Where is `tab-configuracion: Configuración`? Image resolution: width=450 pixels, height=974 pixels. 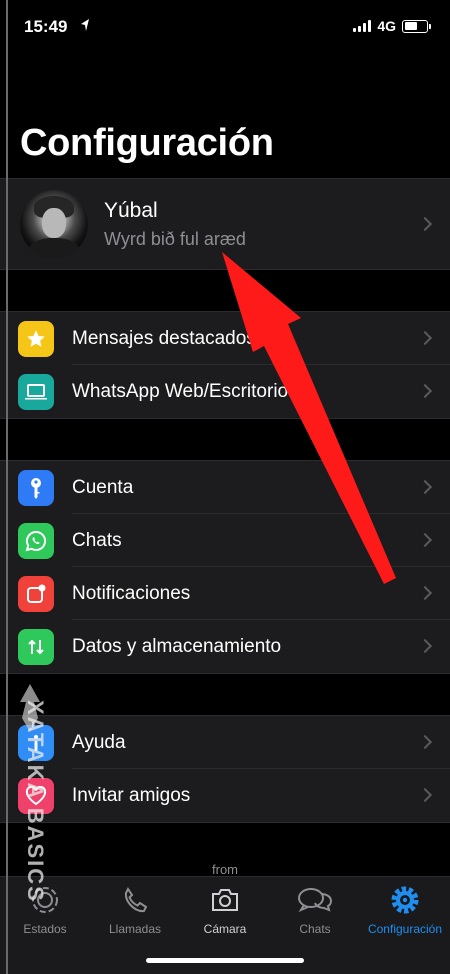 tab-configuracion: Configuración is located at coordinates (405, 909).